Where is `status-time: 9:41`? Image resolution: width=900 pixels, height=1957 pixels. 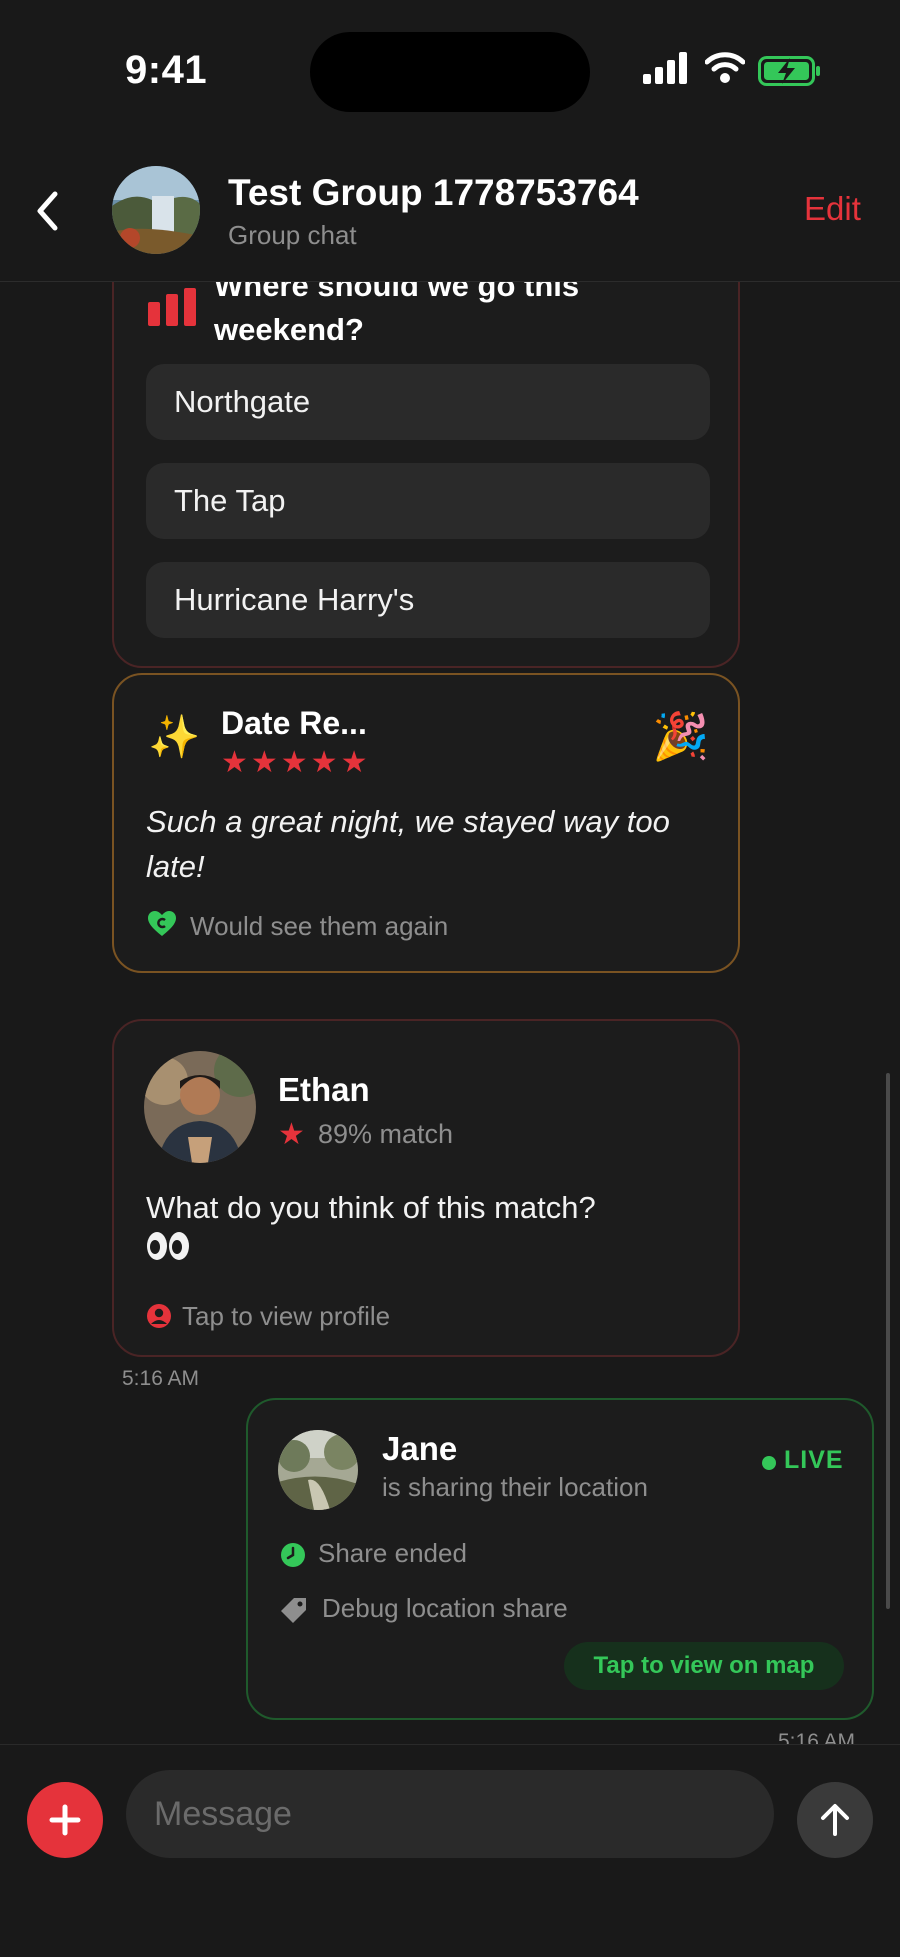 status-time: 9:41 is located at coordinates (166, 70).